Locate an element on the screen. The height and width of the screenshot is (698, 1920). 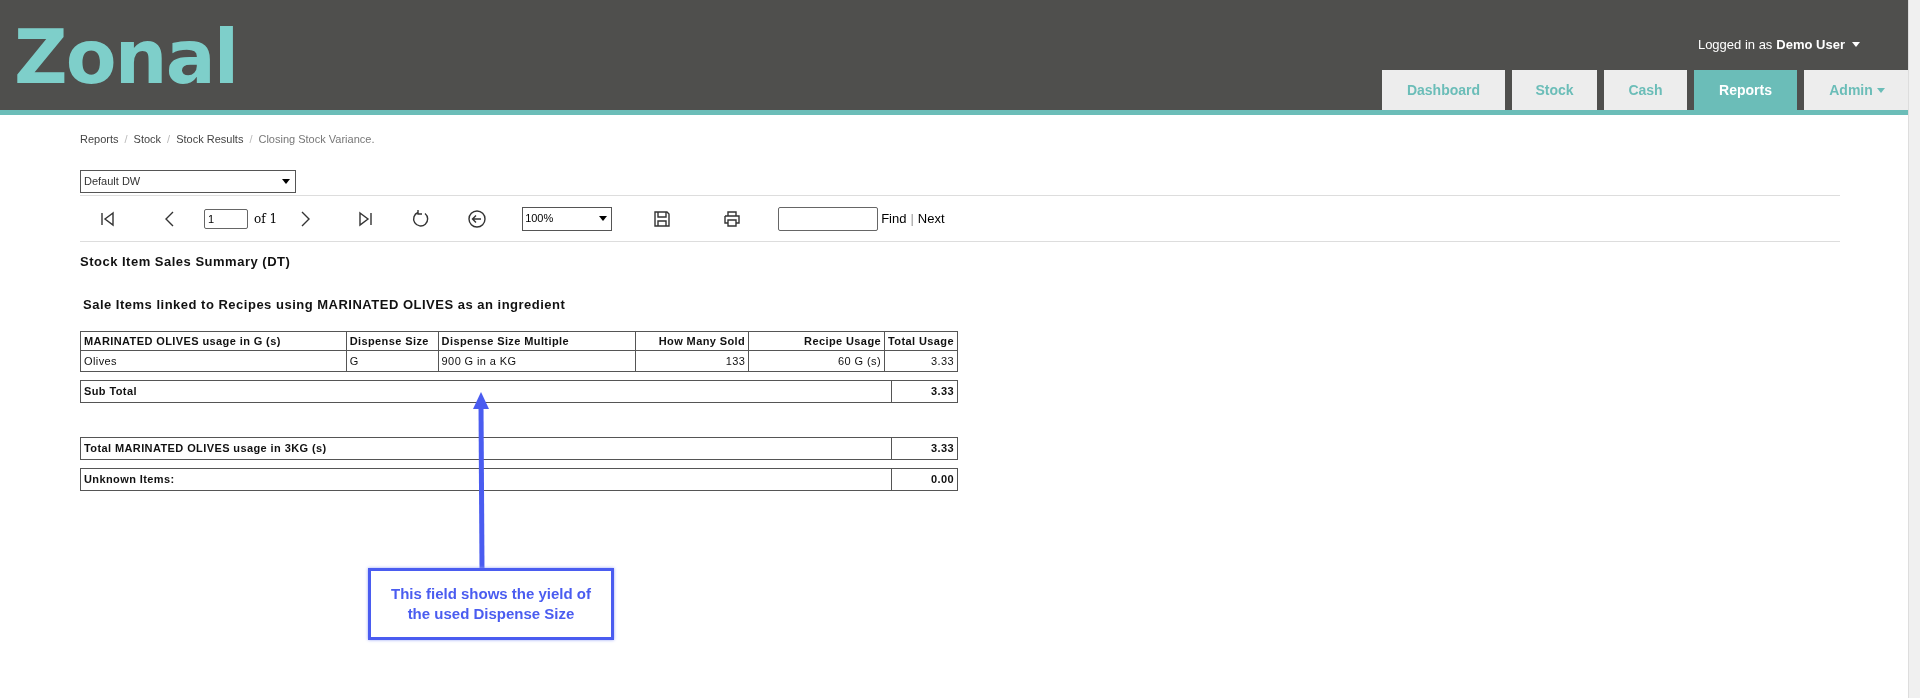
layout-select: Default DW is located at coordinates (188, 181).